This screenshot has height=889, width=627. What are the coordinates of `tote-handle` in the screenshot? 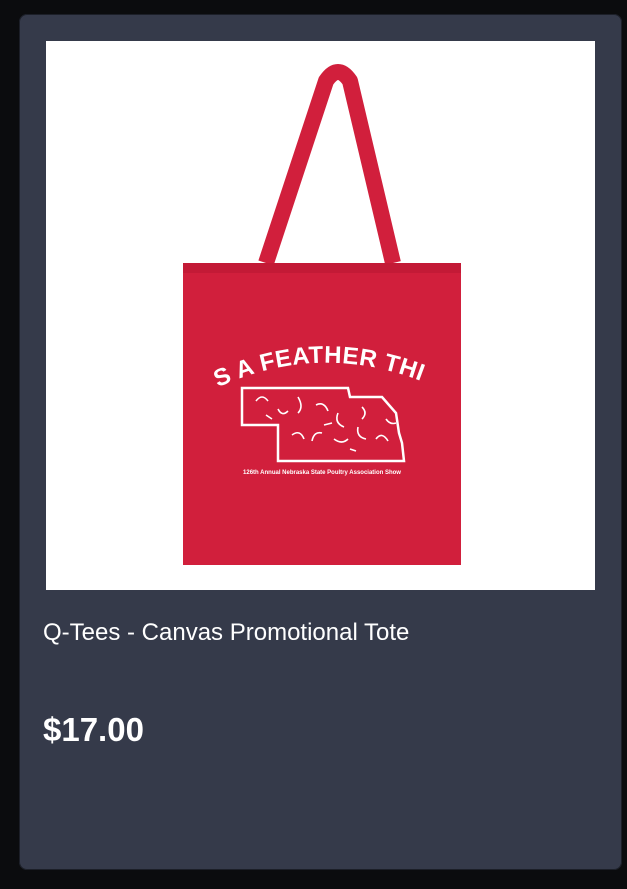 It's located at (329, 165).